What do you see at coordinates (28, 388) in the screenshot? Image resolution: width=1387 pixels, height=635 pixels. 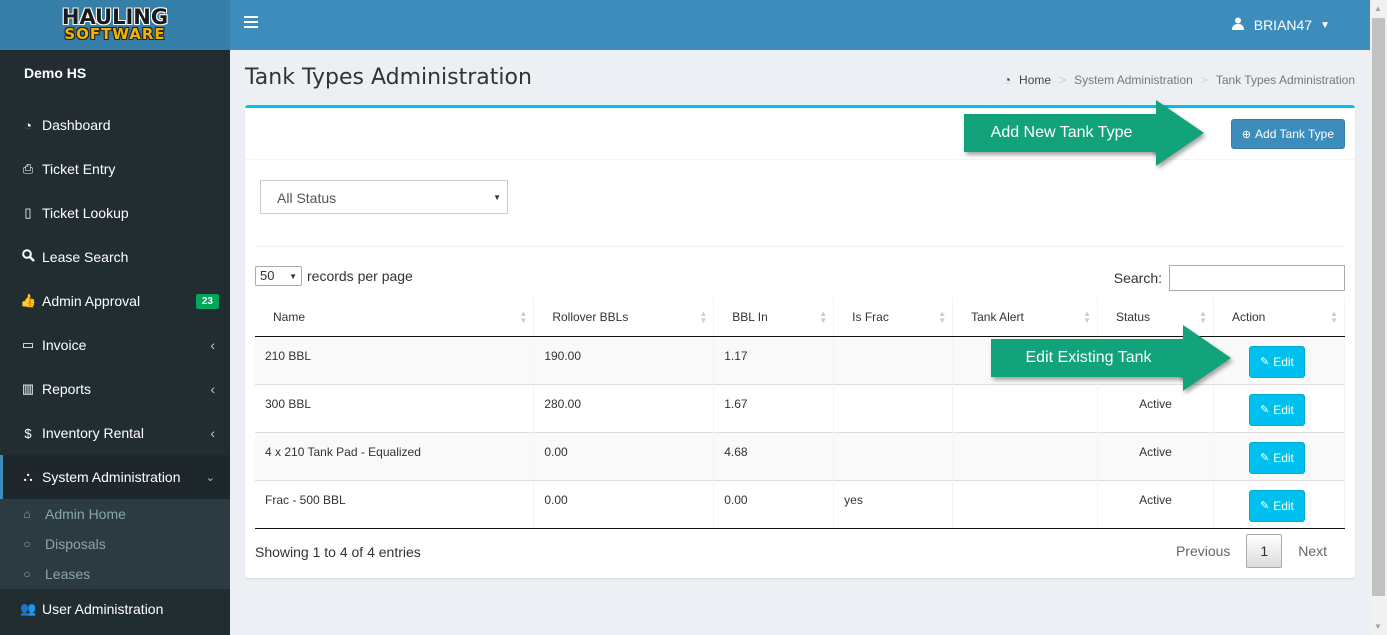 I see `bar-chart-icon: ▥` at bounding box center [28, 388].